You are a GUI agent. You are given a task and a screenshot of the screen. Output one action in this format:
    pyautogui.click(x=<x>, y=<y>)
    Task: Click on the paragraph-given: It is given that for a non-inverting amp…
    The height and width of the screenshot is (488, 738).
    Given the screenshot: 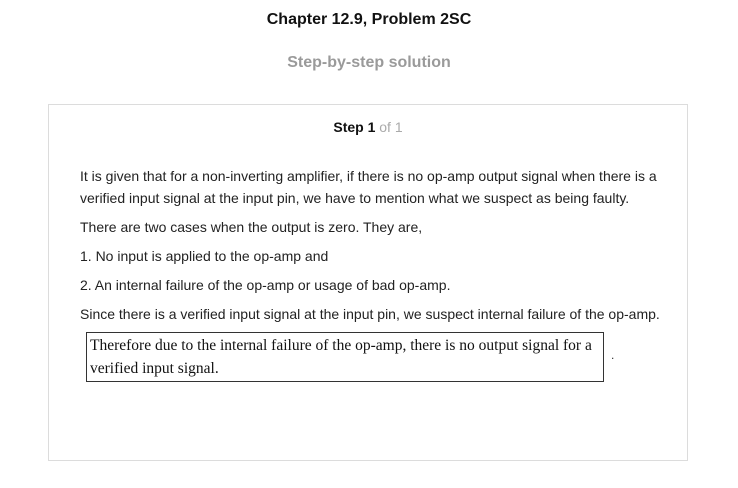 What is the action you would take?
    pyautogui.click(x=368, y=187)
    